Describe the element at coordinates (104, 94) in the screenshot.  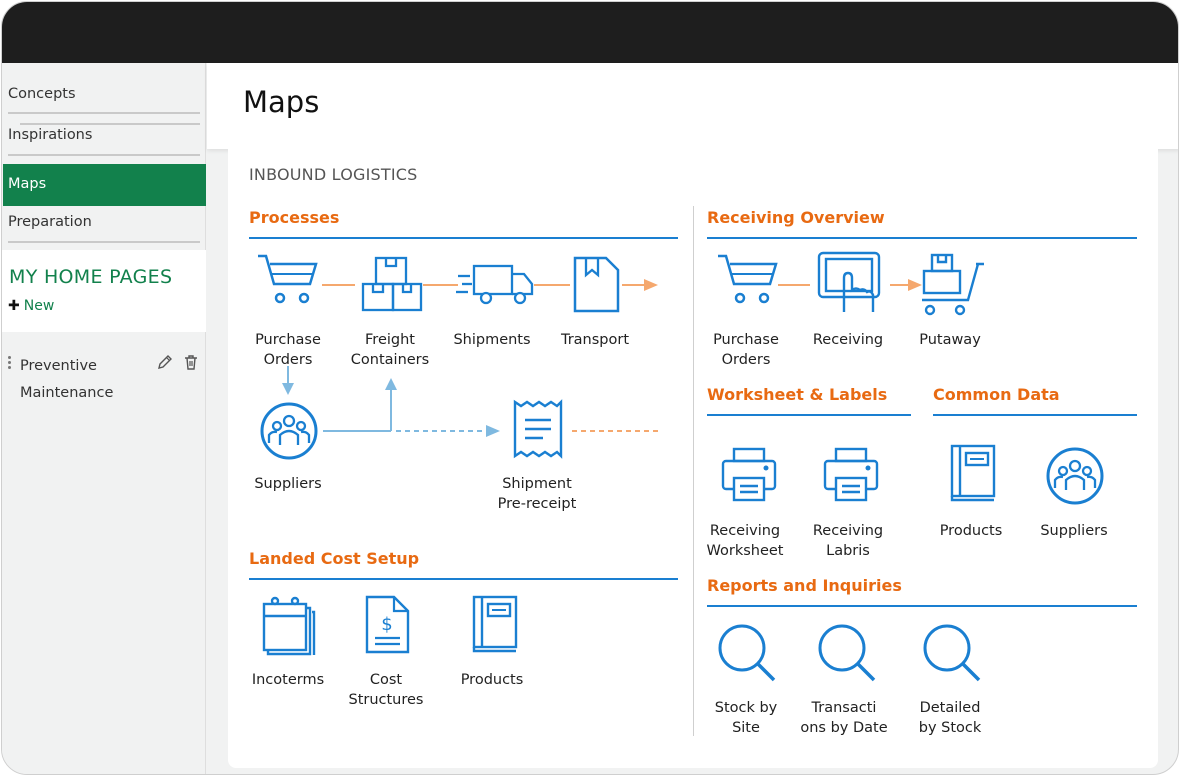
I see `sidebar-item-concepts: Concepts` at that location.